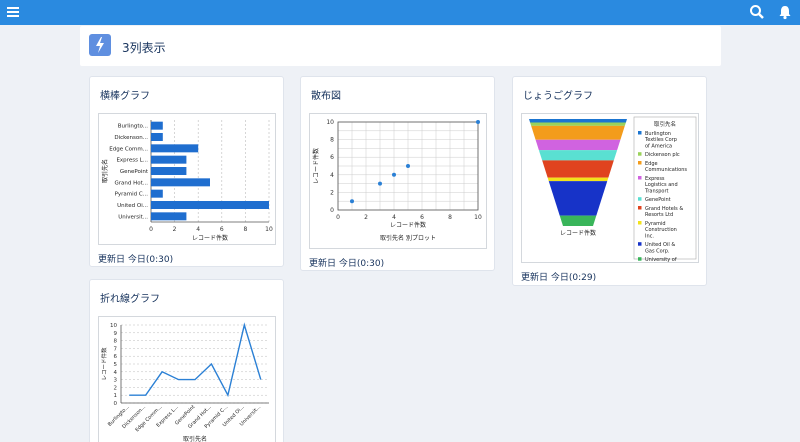 The image size is (800, 442). What do you see at coordinates (656, 191) in the screenshot?
I see `legend-label: Transport` at bounding box center [656, 191].